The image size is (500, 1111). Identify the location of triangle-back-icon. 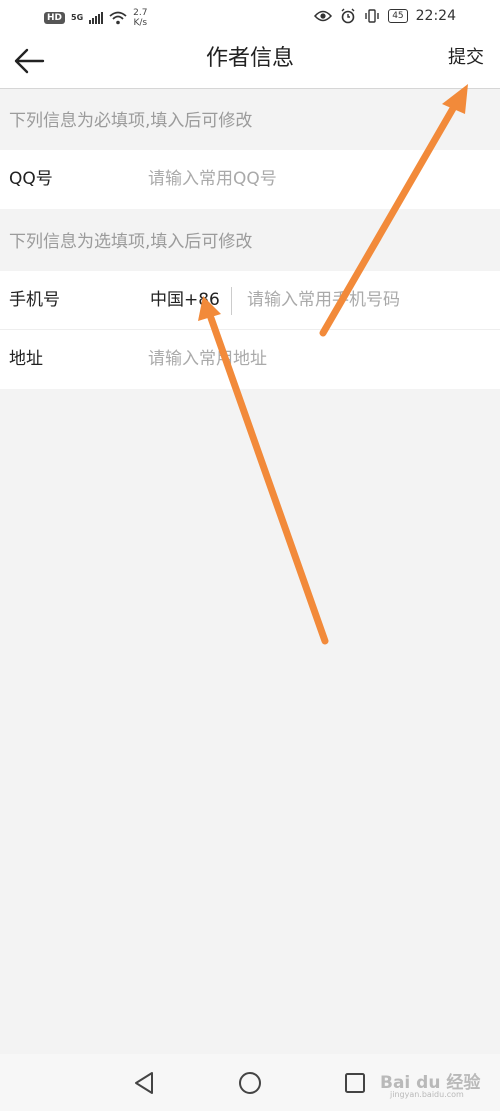
(144, 1083).